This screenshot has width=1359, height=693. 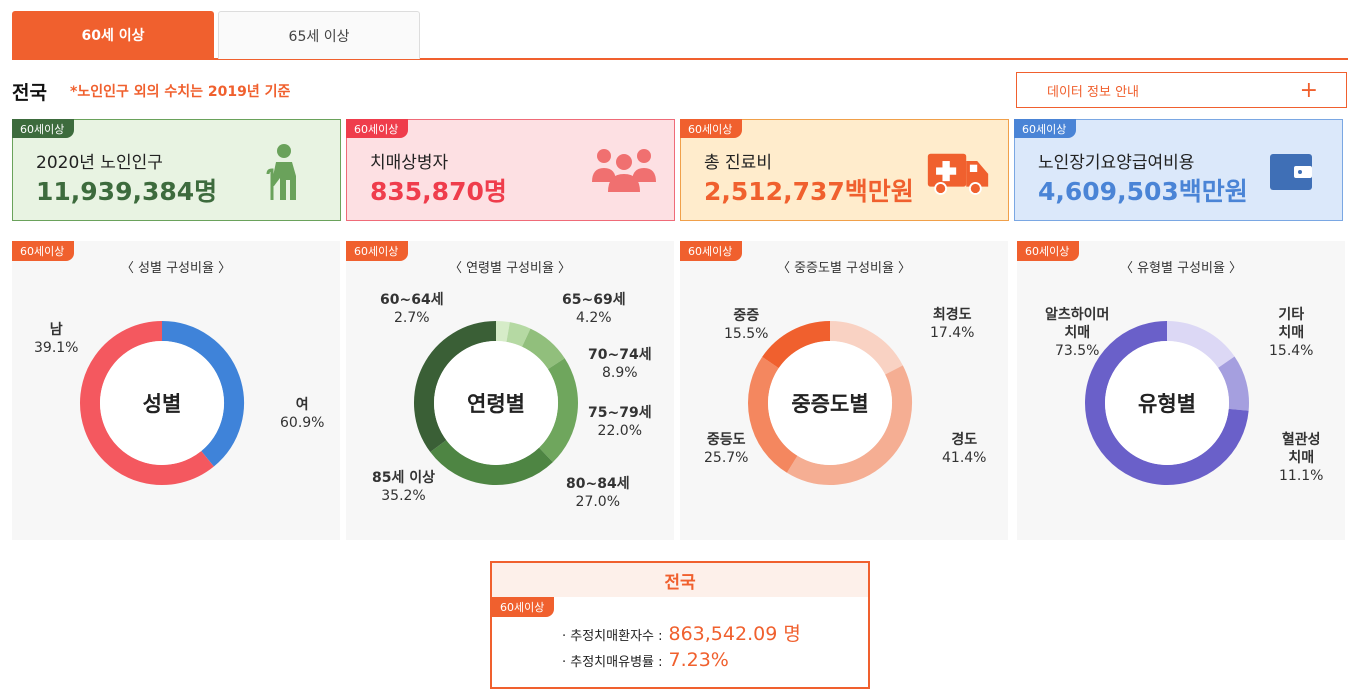 What do you see at coordinates (409, 163) in the screenshot?
I see `card-label: 치매상병자` at bounding box center [409, 163].